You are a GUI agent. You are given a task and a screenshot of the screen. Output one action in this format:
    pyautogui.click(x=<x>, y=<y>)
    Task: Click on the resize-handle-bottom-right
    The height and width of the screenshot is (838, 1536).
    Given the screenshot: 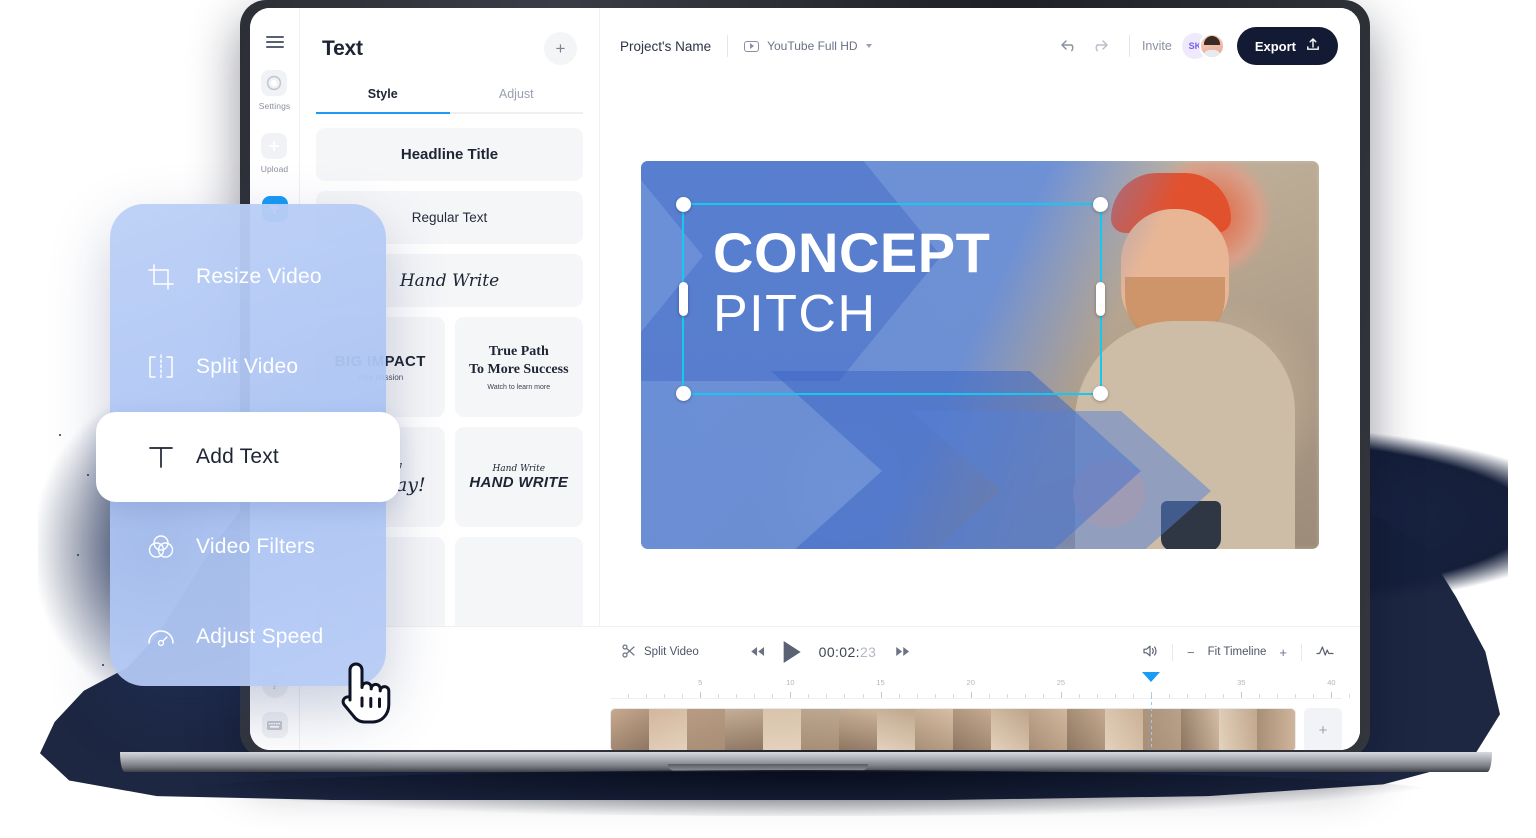 What is the action you would take?
    pyautogui.click(x=1100, y=393)
    